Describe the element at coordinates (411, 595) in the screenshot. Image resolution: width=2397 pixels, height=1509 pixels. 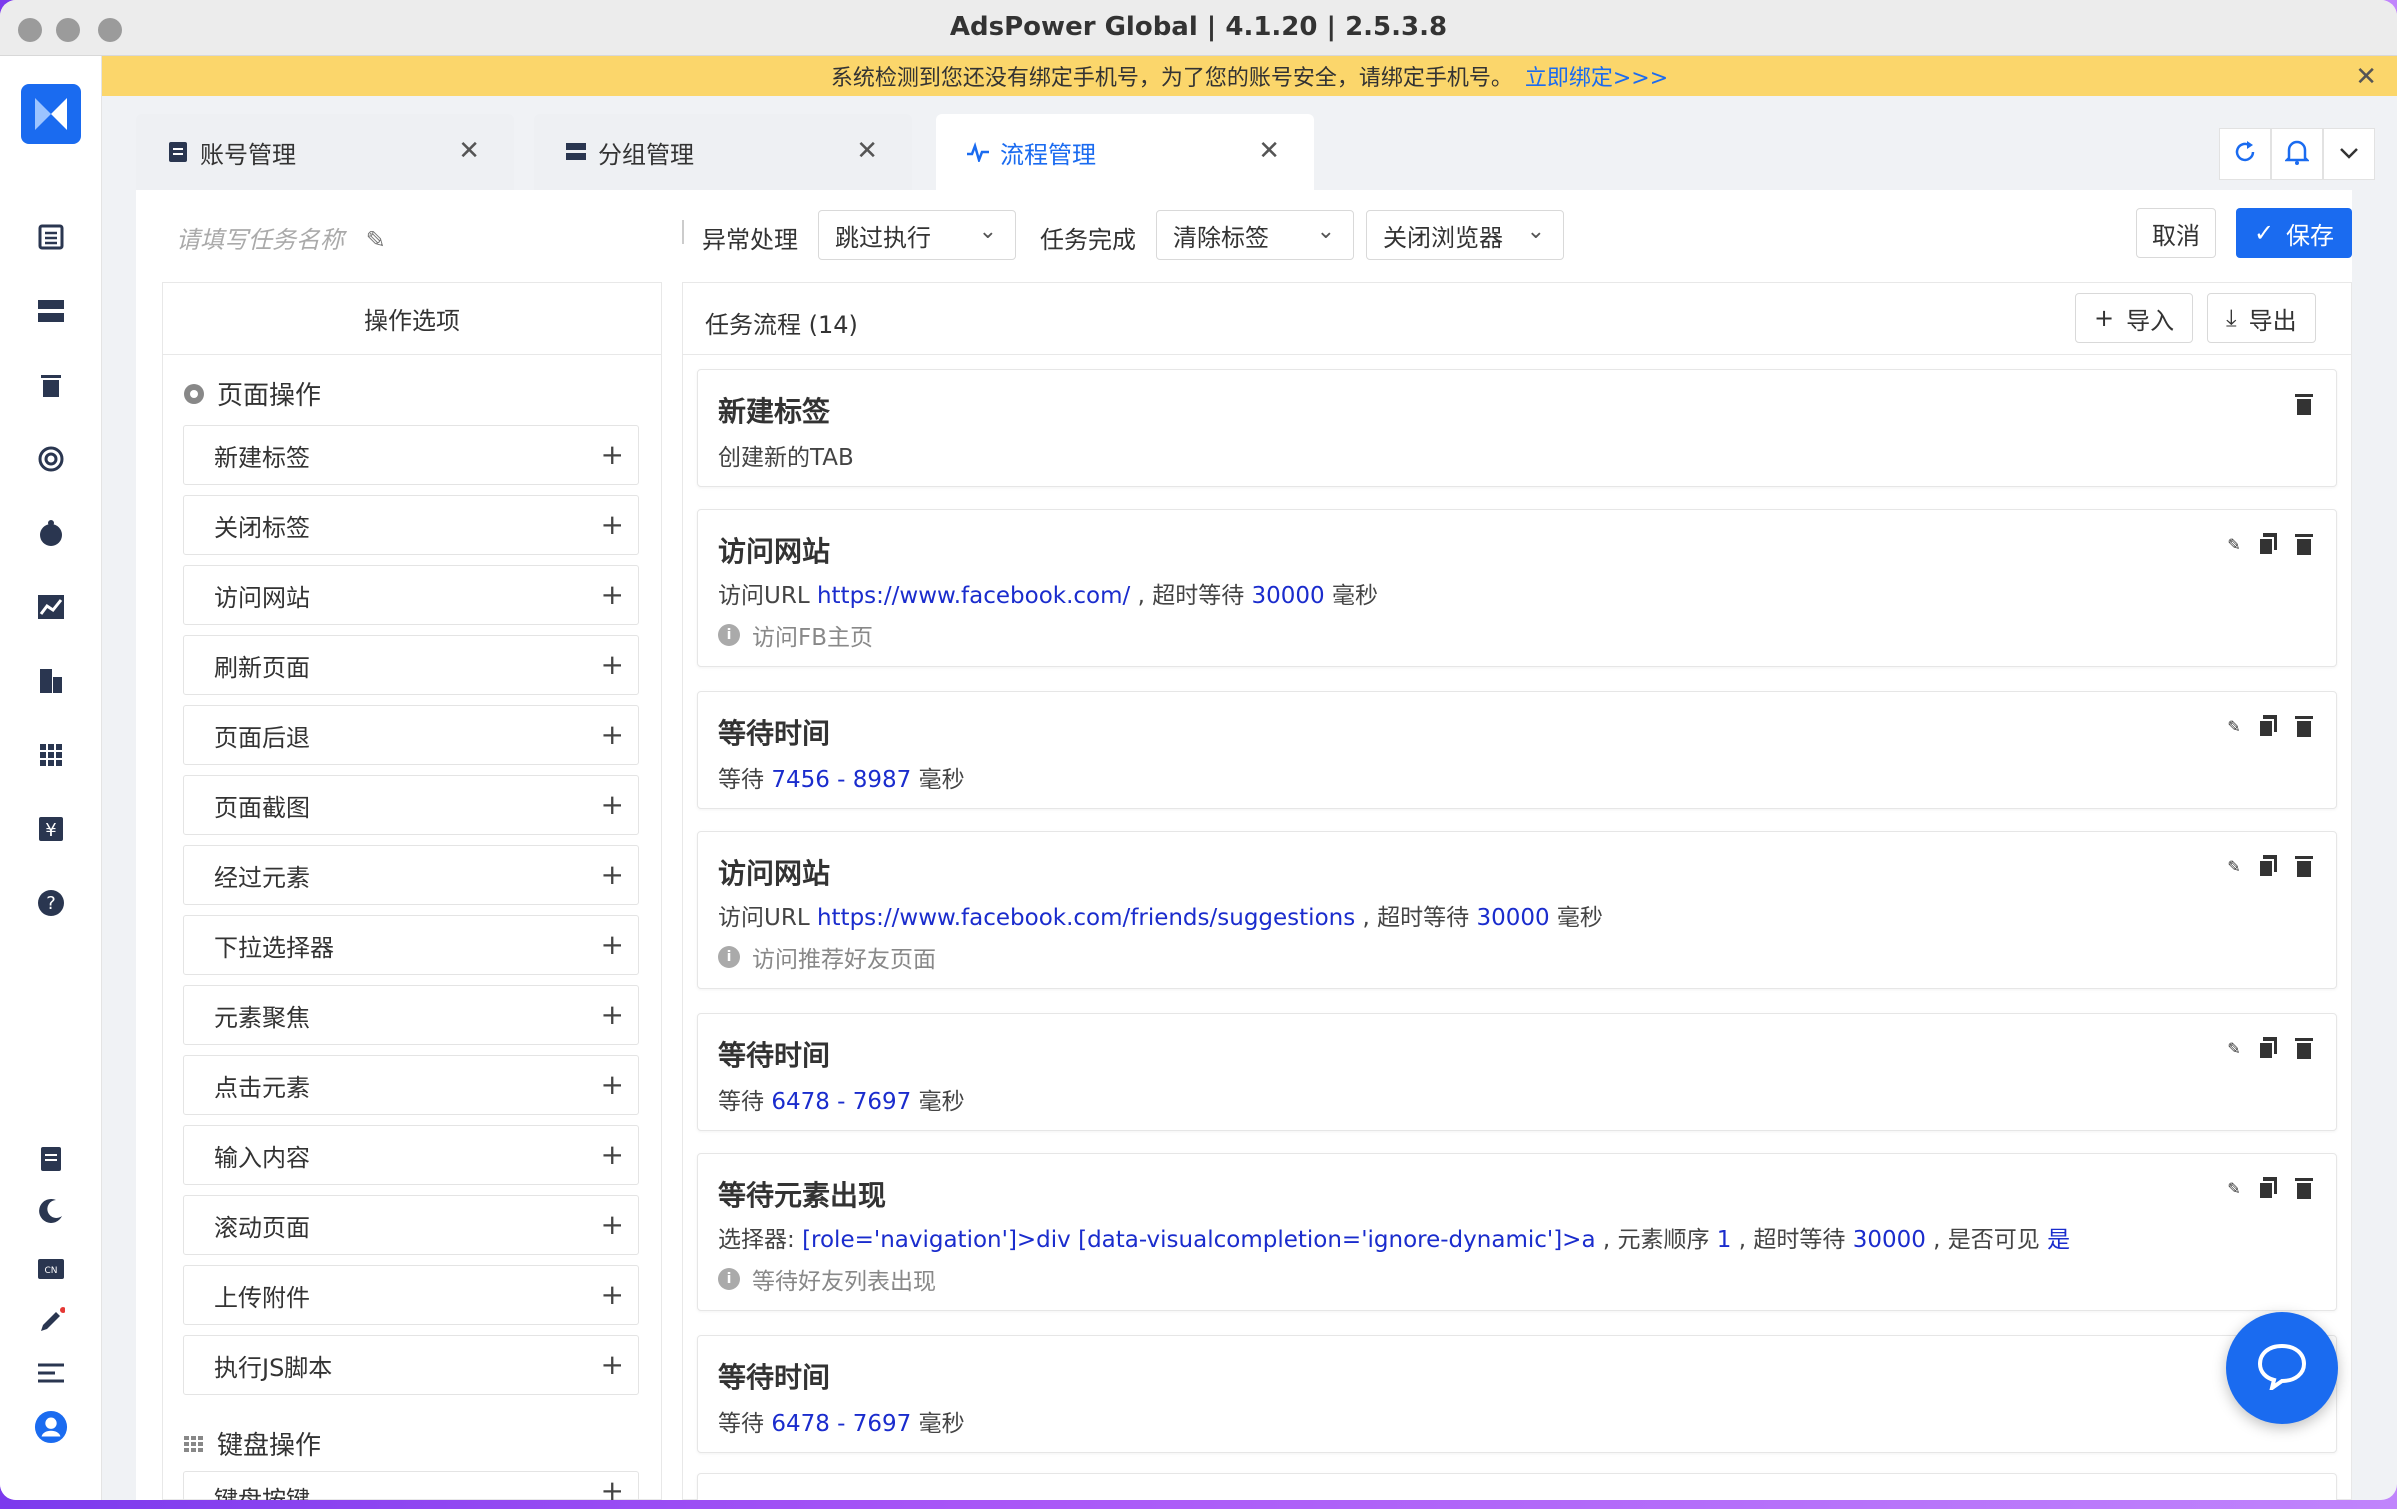
I see `option-item: 访问网站 +` at that location.